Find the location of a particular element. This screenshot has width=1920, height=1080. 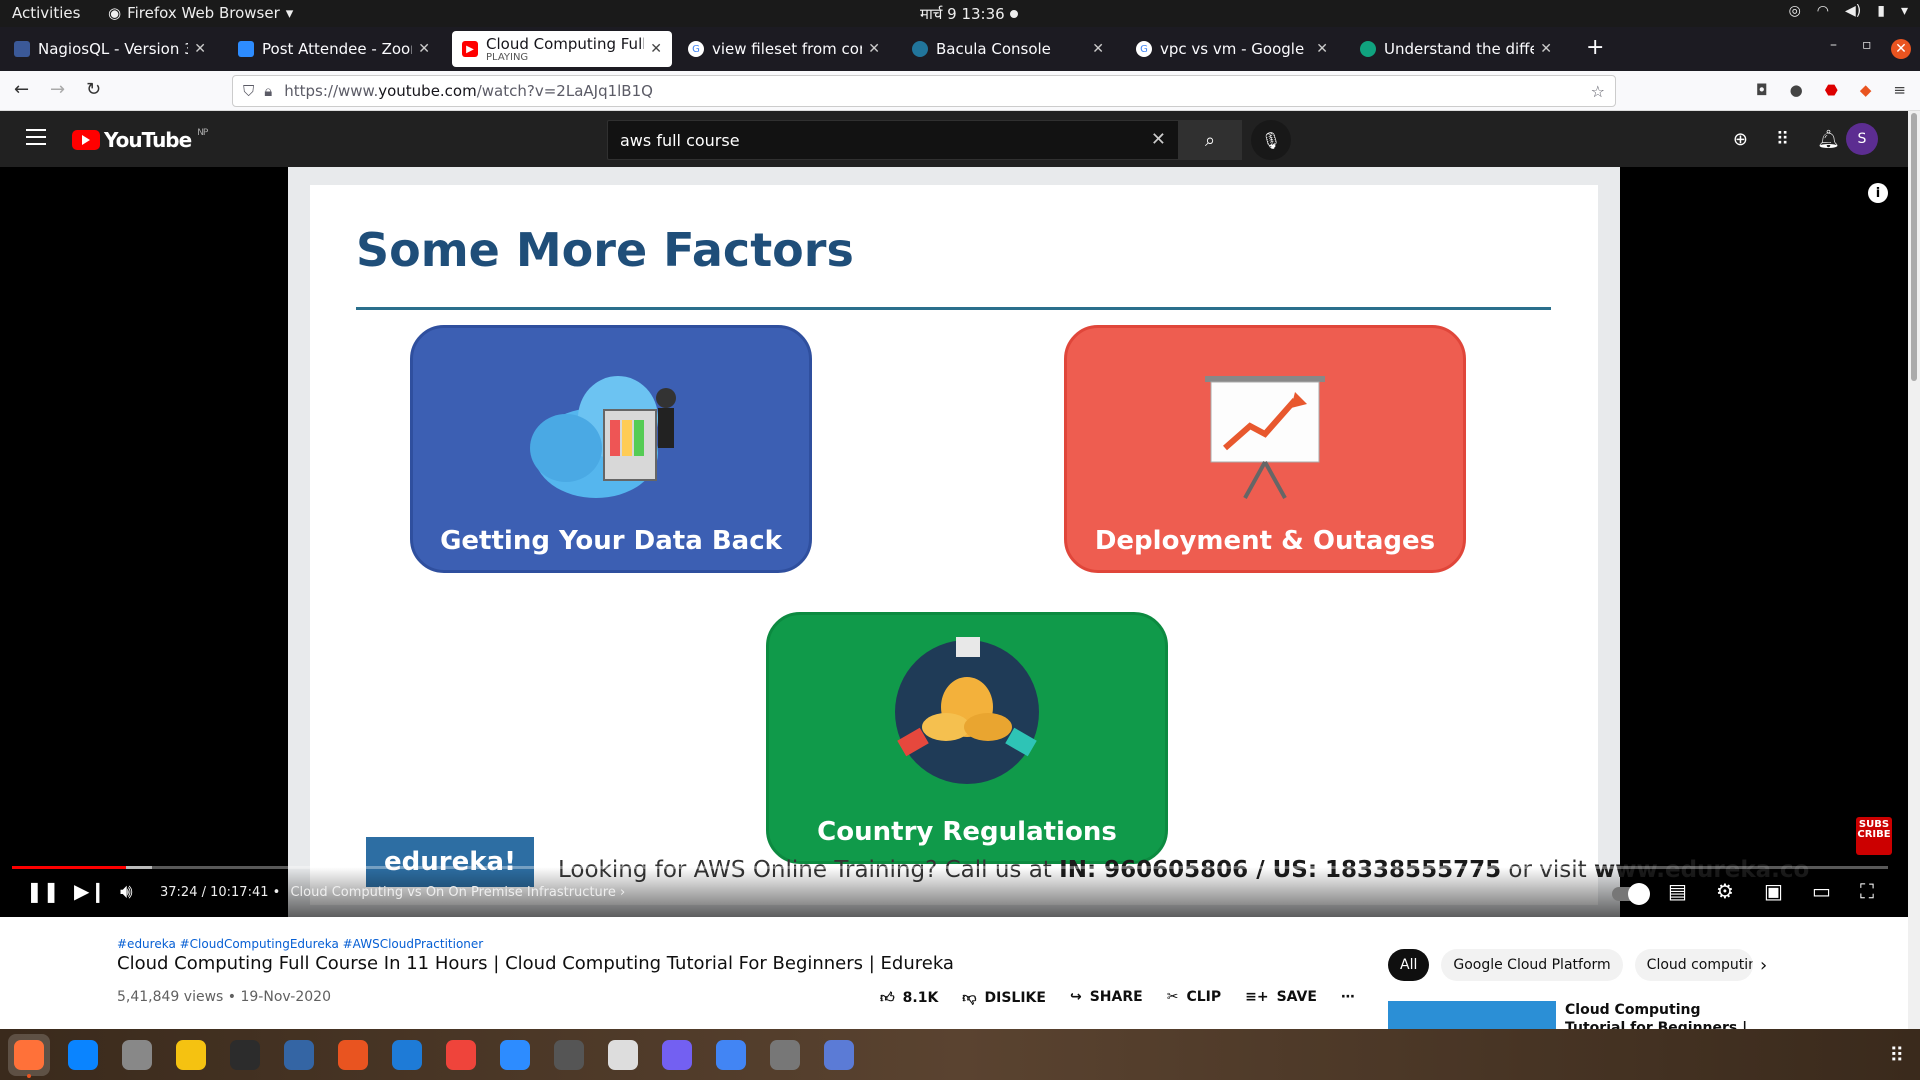

dock-item-files is located at coordinates (137, 1055).